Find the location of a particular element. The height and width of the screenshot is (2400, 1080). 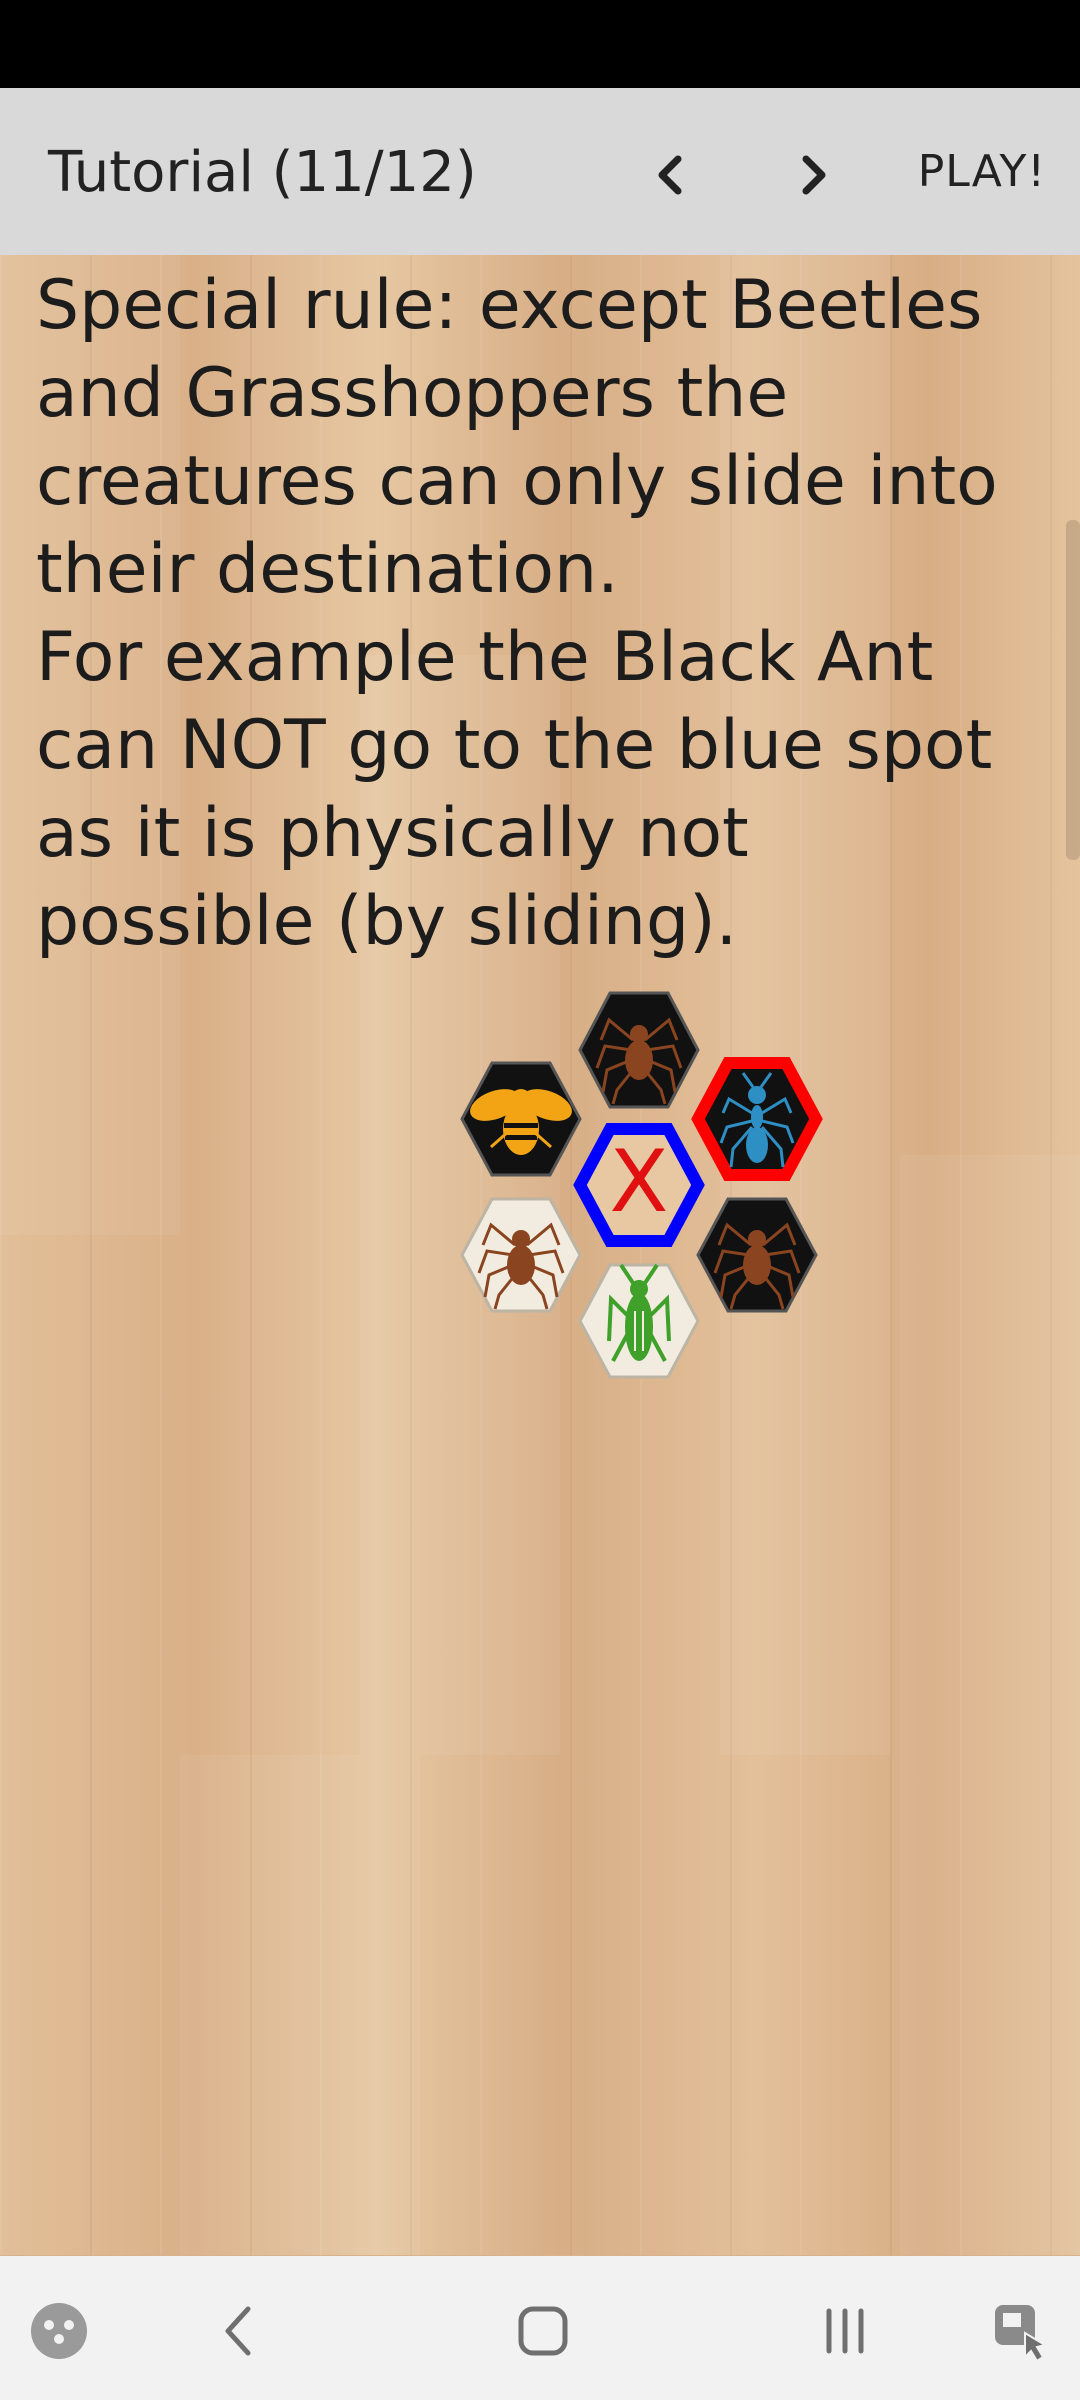

previous-button is located at coordinates (670, 175).